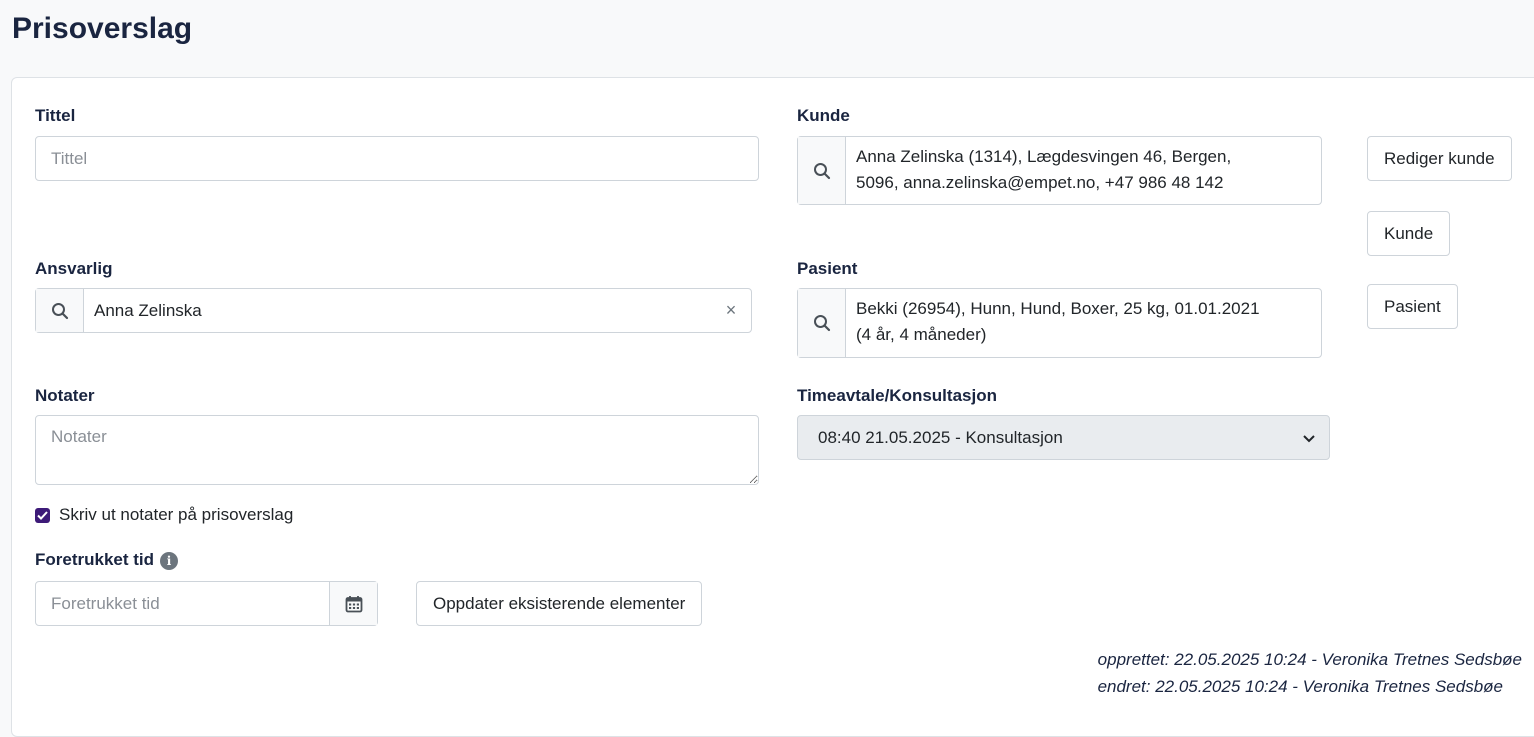 The width and height of the screenshot is (1534, 737). I want to click on page-title: Prisoverslag, so click(102, 28).